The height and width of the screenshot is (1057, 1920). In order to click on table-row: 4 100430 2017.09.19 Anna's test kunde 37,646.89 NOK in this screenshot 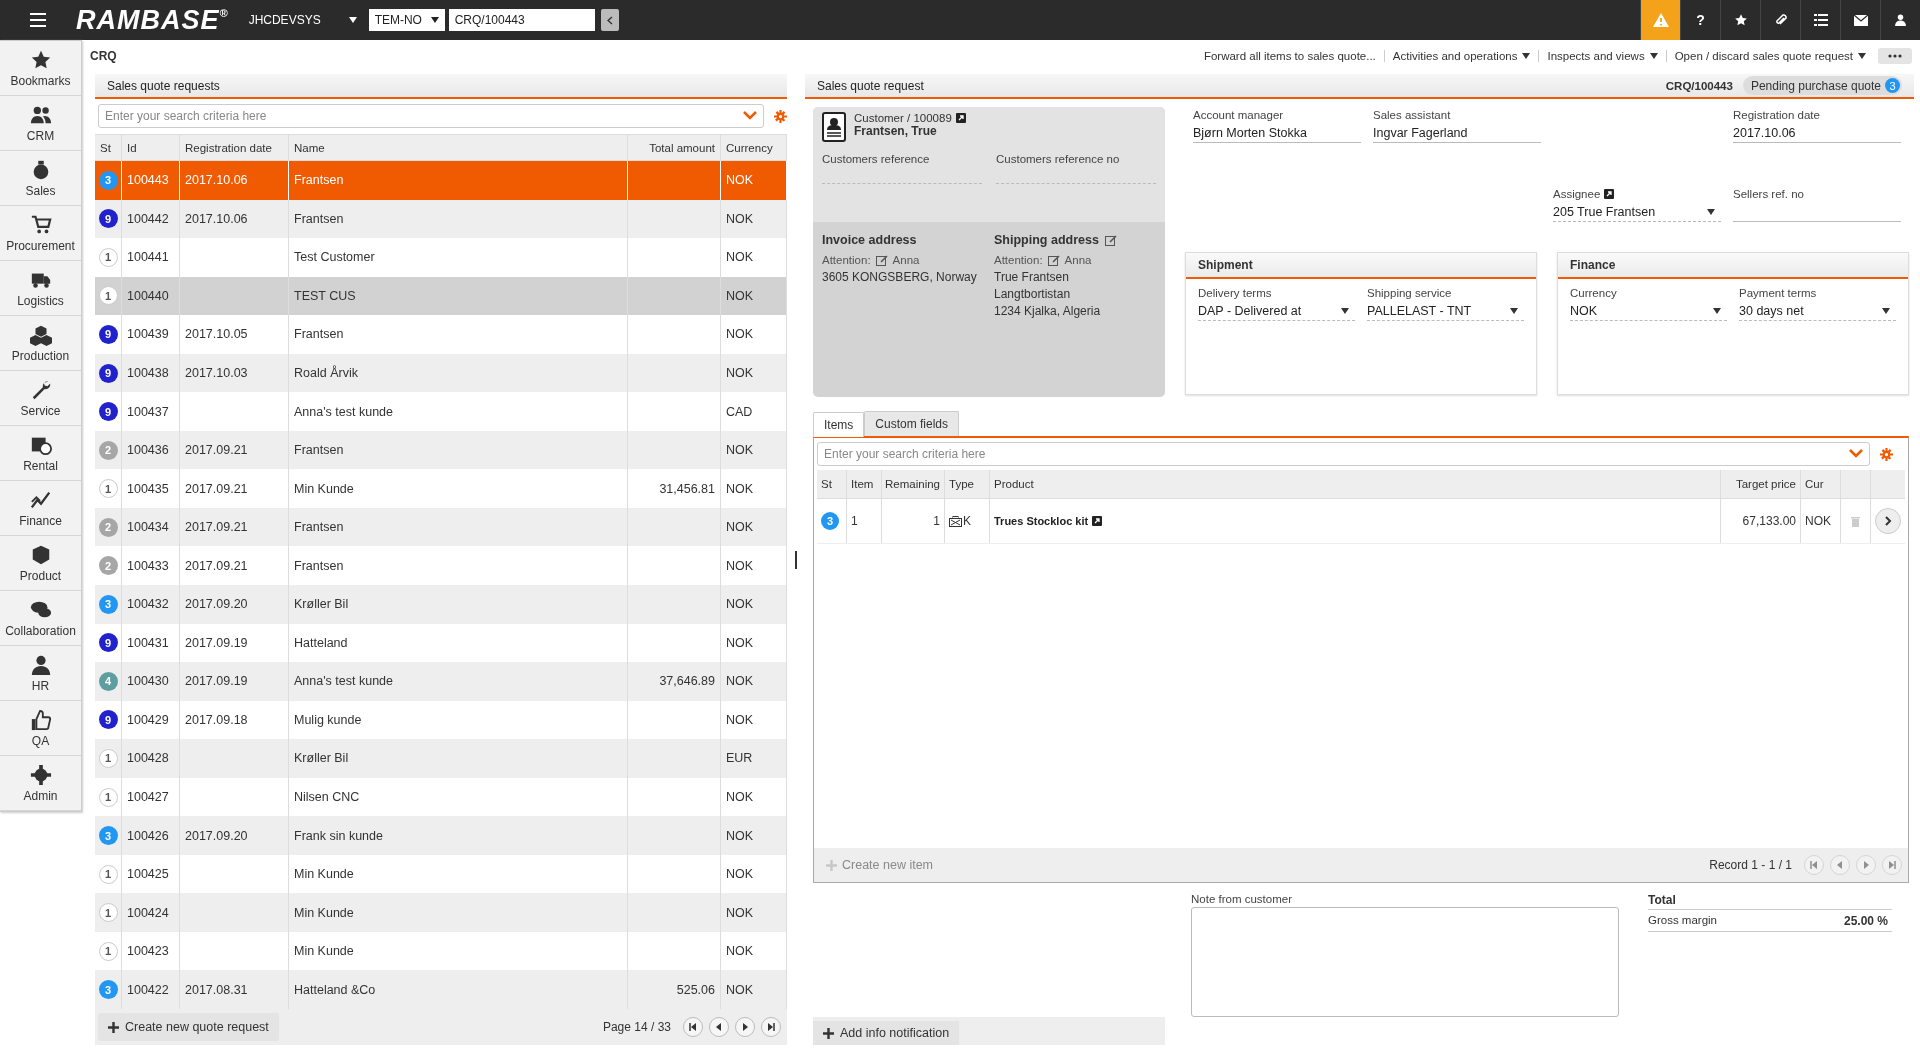, I will do `click(441, 681)`.